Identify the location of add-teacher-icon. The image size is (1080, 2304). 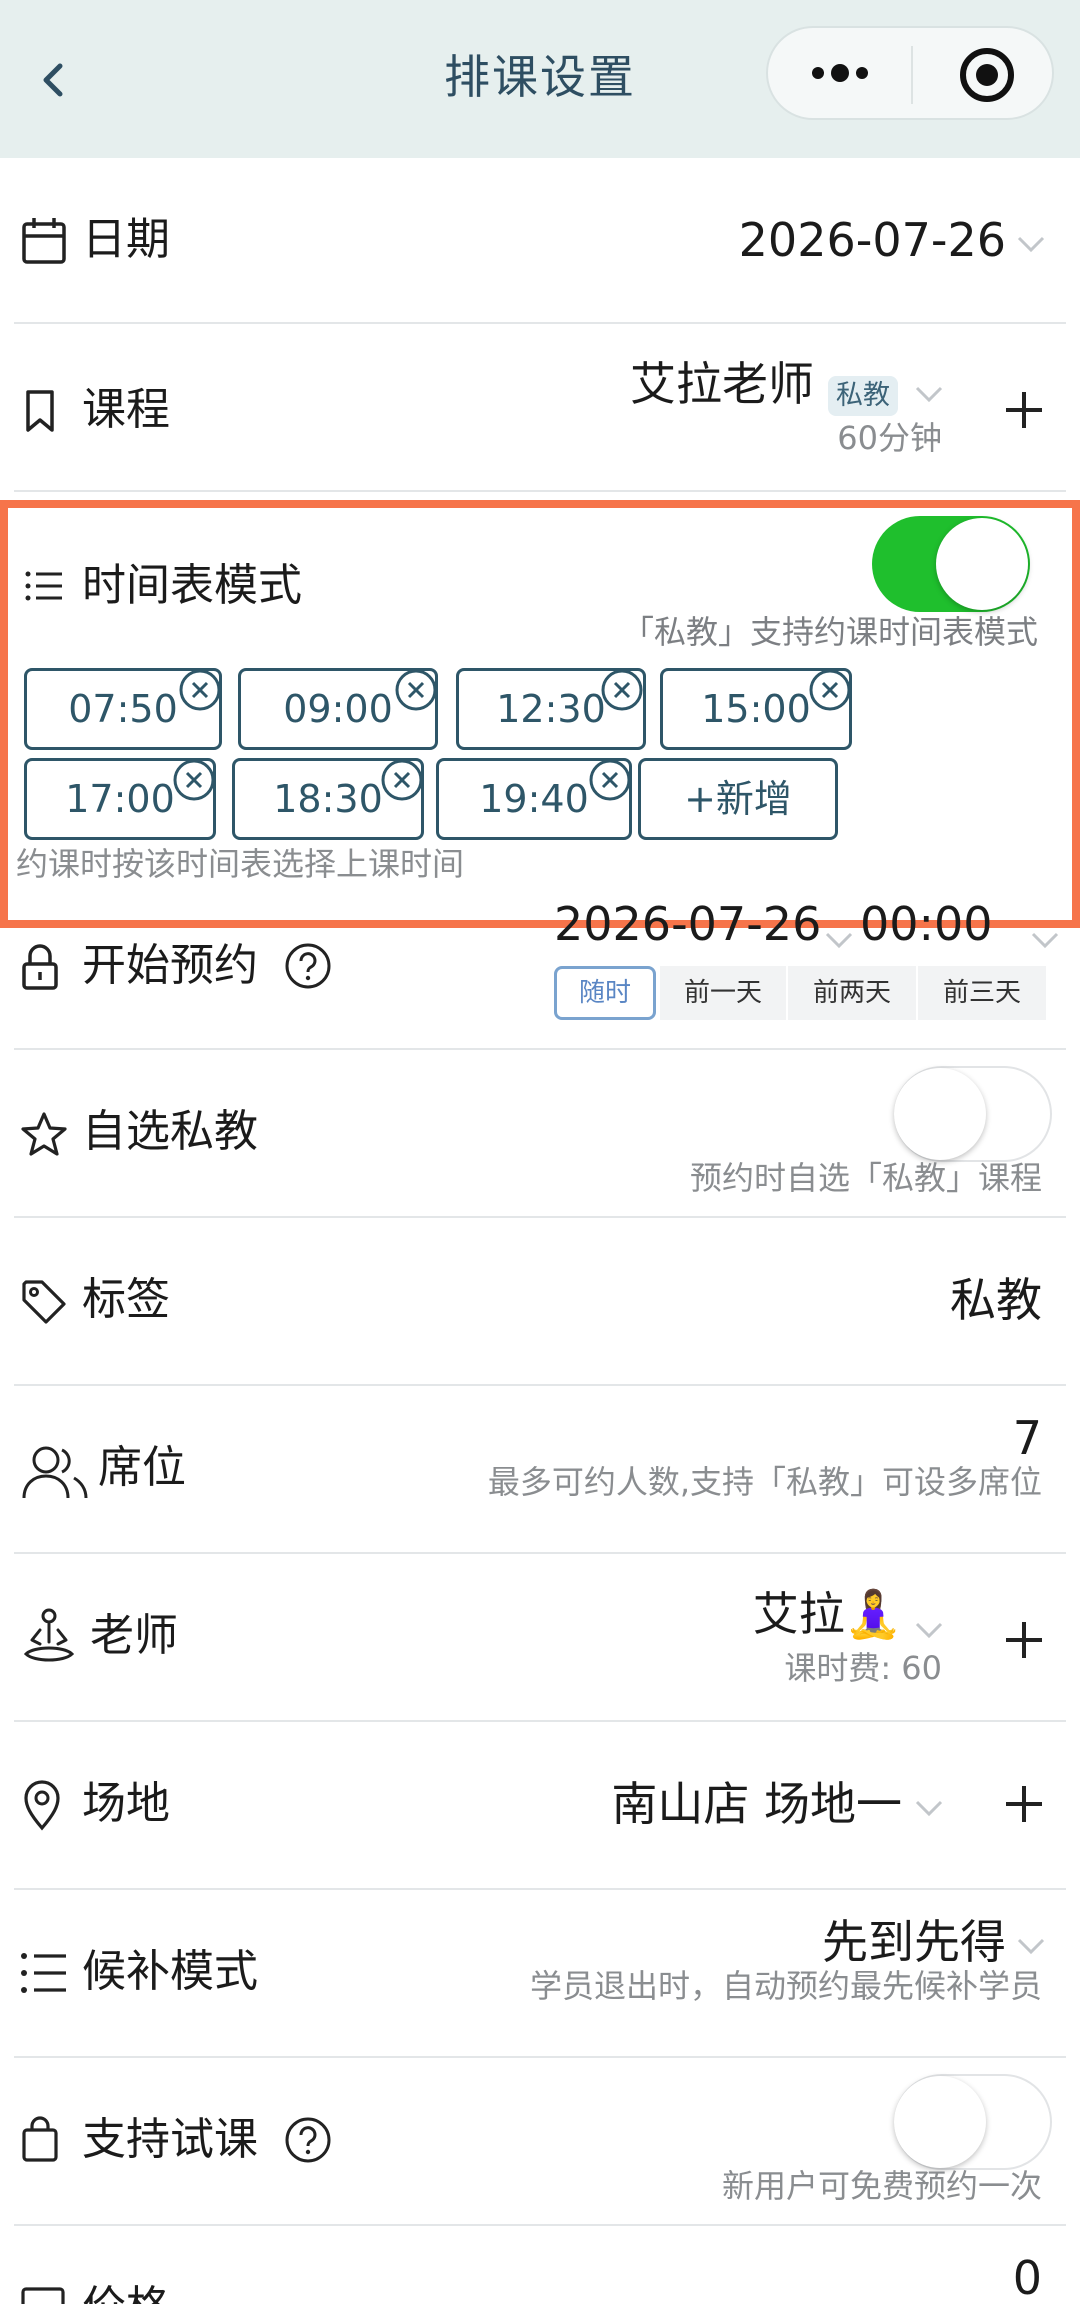
(1024, 1640).